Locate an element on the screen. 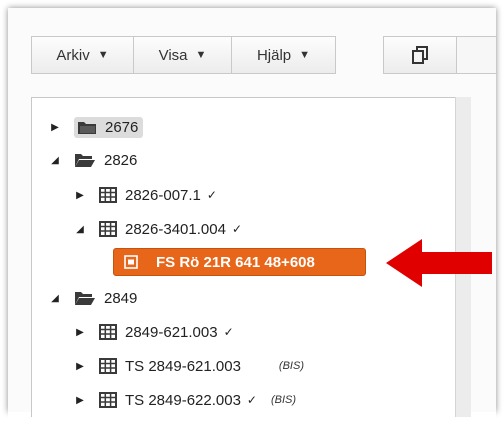 The height and width of the screenshot is (428, 504). hjalp-label: Hjälp is located at coordinates (274, 55).